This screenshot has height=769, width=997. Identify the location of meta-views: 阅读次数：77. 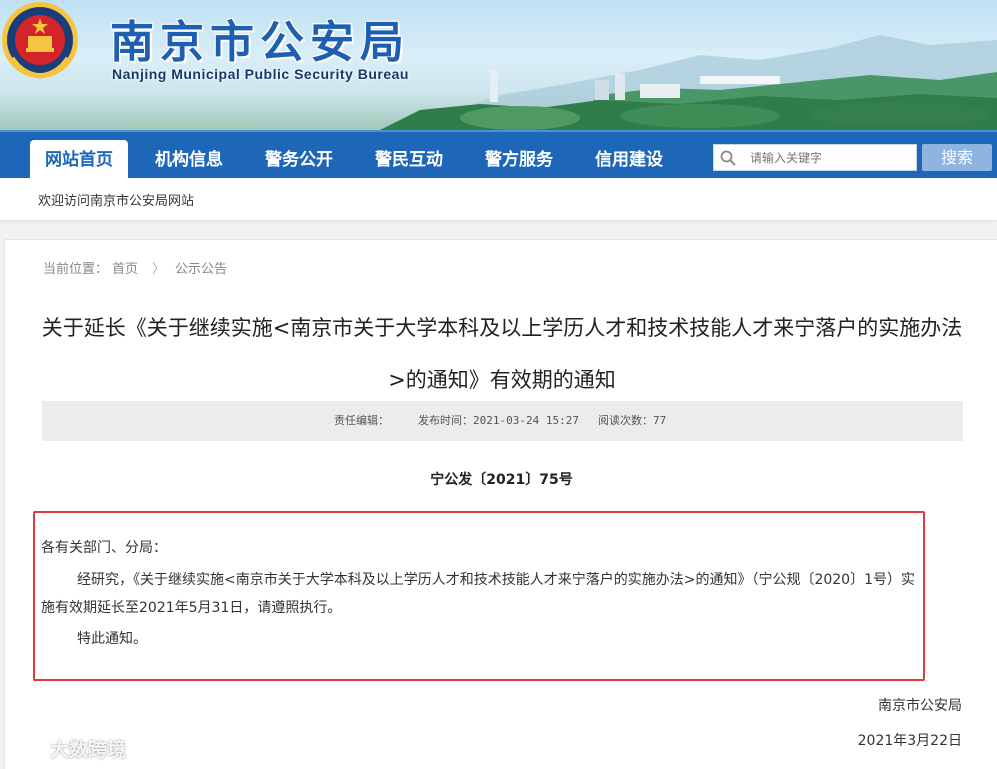
(632, 420).